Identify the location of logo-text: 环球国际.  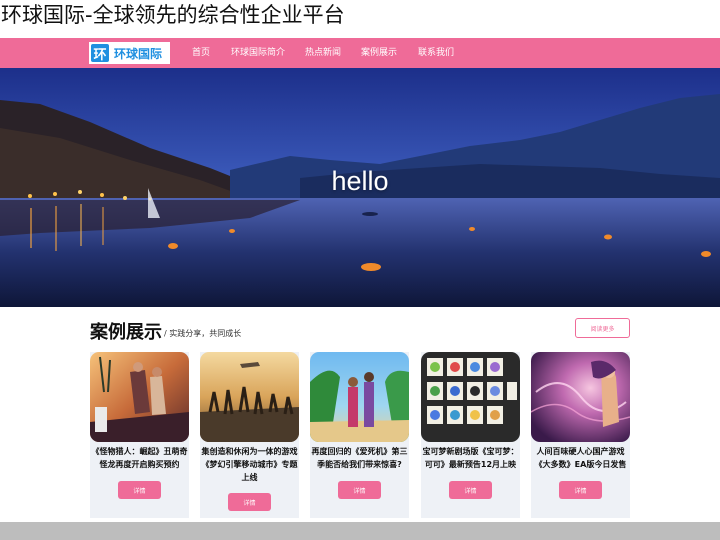
(138, 53).